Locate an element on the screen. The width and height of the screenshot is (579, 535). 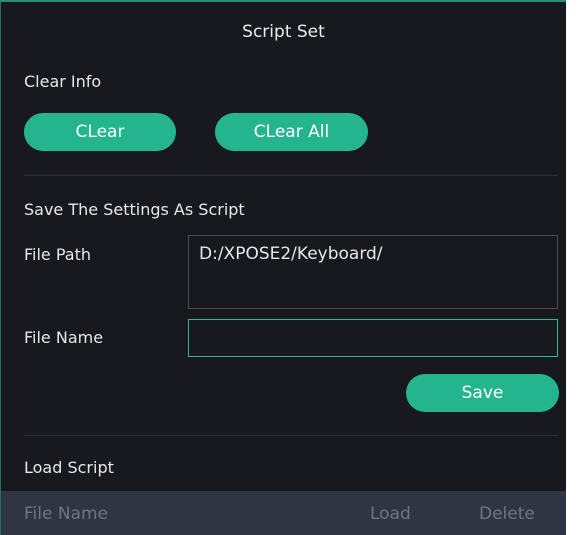
column-header-file-name: File Name is located at coordinates (66, 514).